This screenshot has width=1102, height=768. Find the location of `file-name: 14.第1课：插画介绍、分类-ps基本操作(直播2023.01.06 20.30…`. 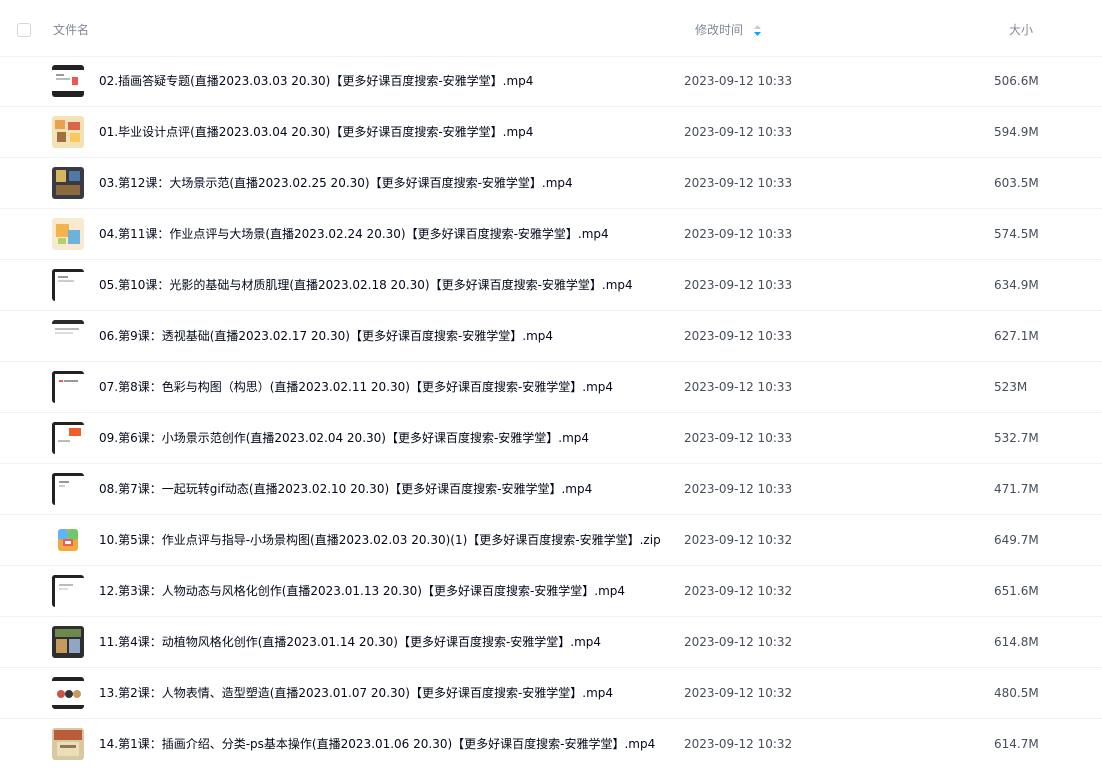

file-name: 14.第1课：插画介绍、分类-ps基本操作(直播2023.01.06 20.30… is located at coordinates (377, 744).